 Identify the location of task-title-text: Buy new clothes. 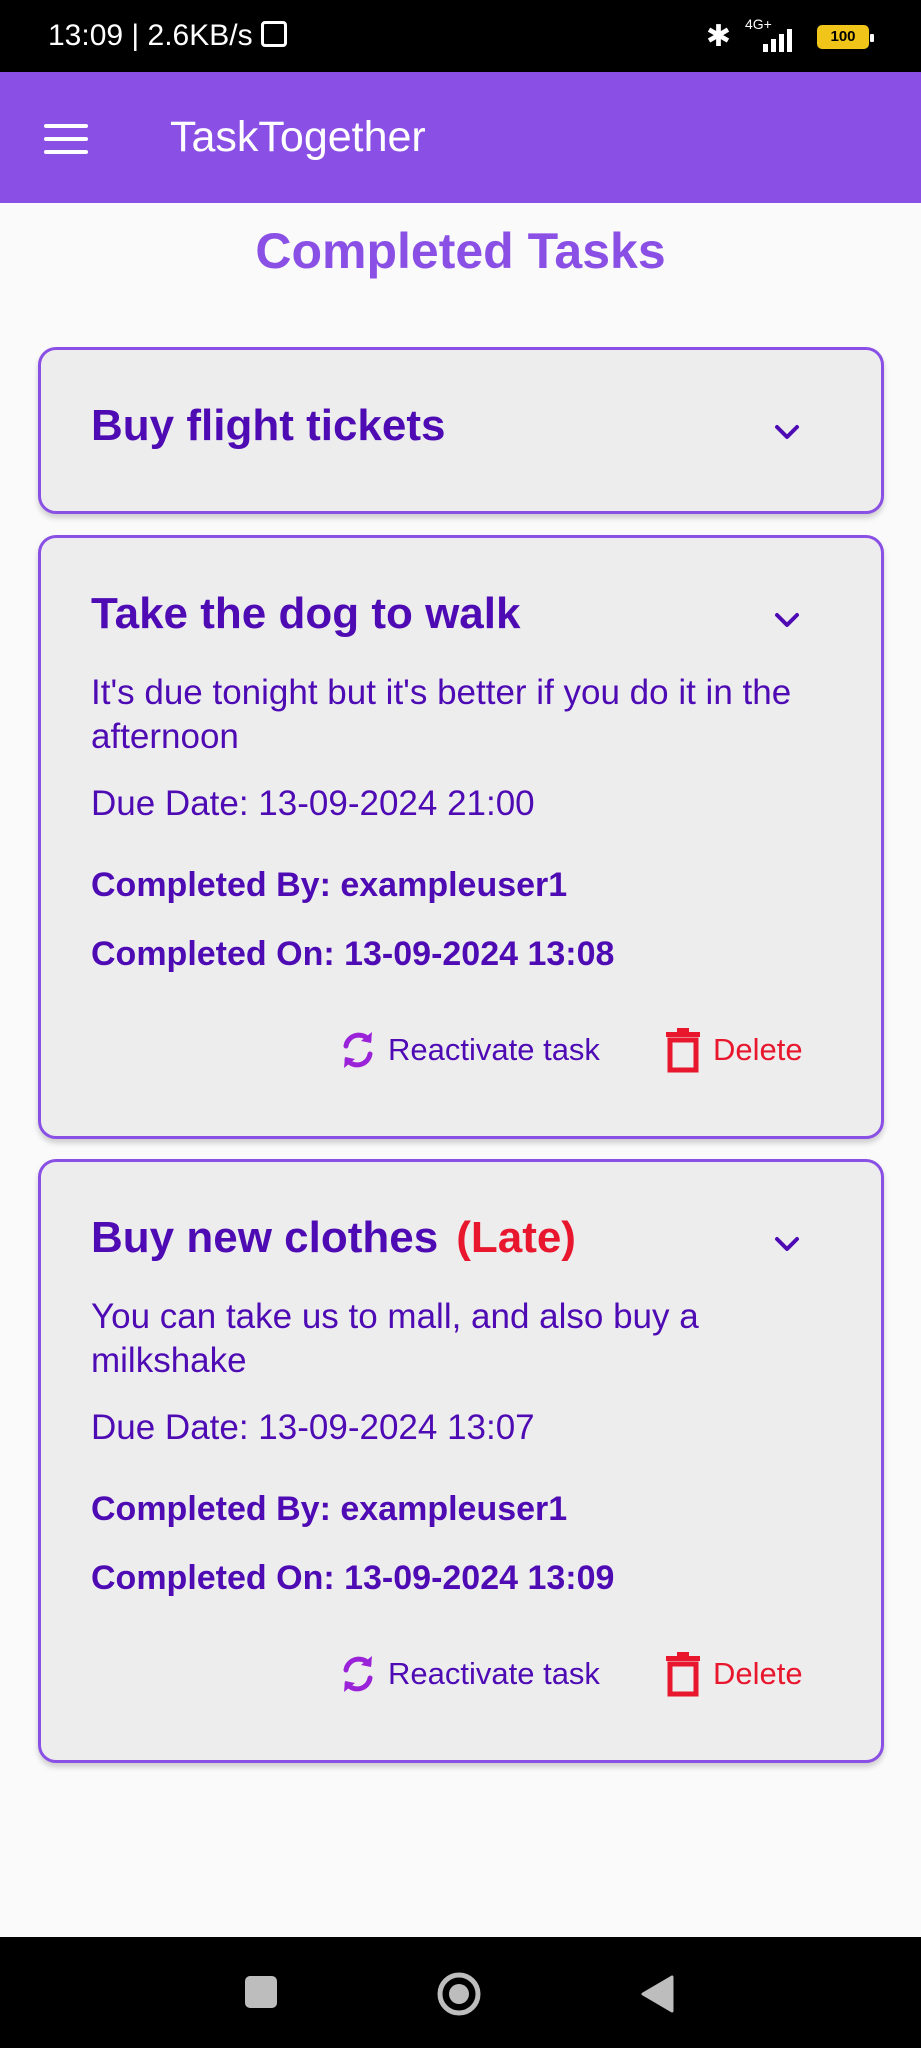
(265, 1237).